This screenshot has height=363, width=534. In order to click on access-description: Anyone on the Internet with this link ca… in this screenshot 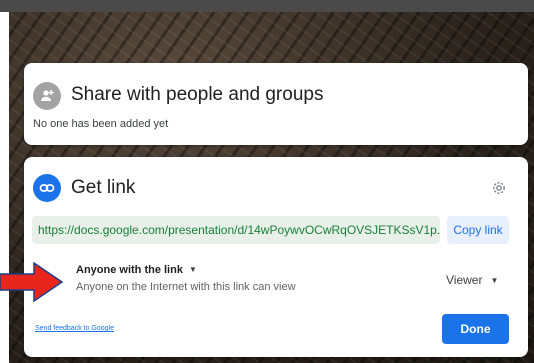, I will do `click(186, 287)`.